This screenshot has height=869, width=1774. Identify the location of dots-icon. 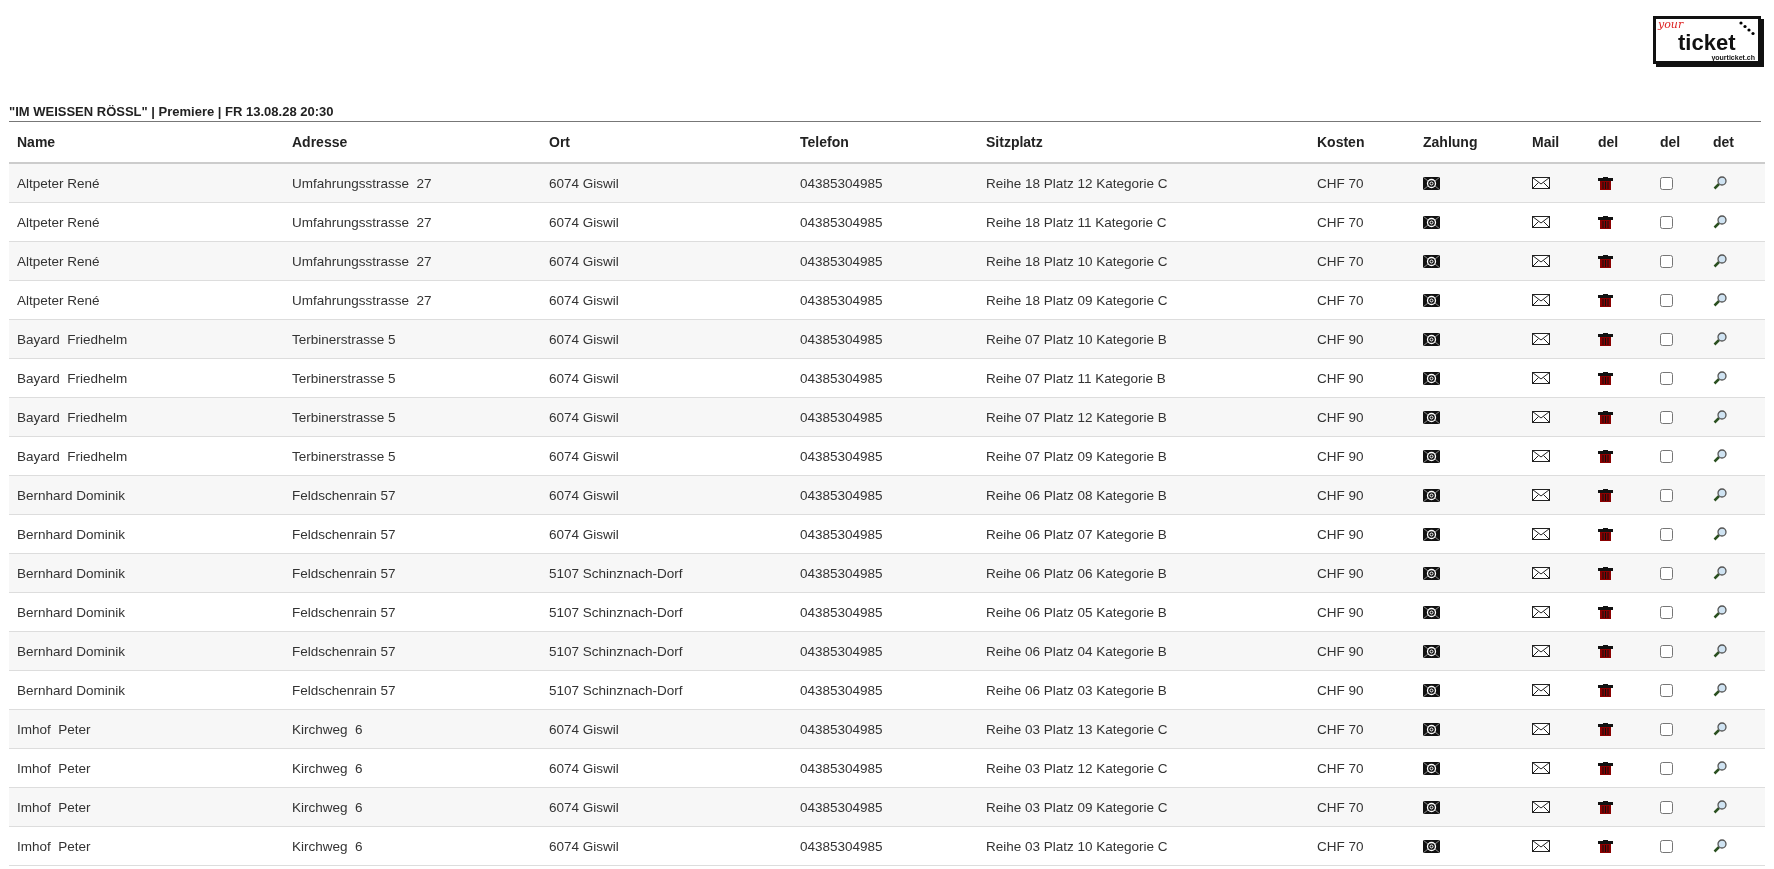
(1747, 29).